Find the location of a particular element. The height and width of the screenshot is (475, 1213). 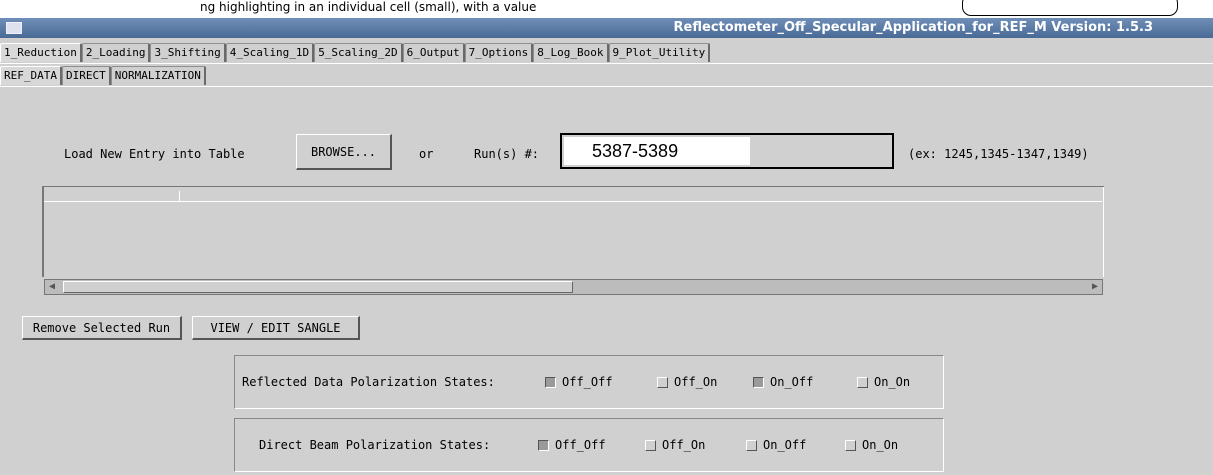

runs-example-hint: (ex: 1245,1345-1347,1349) is located at coordinates (998, 154).